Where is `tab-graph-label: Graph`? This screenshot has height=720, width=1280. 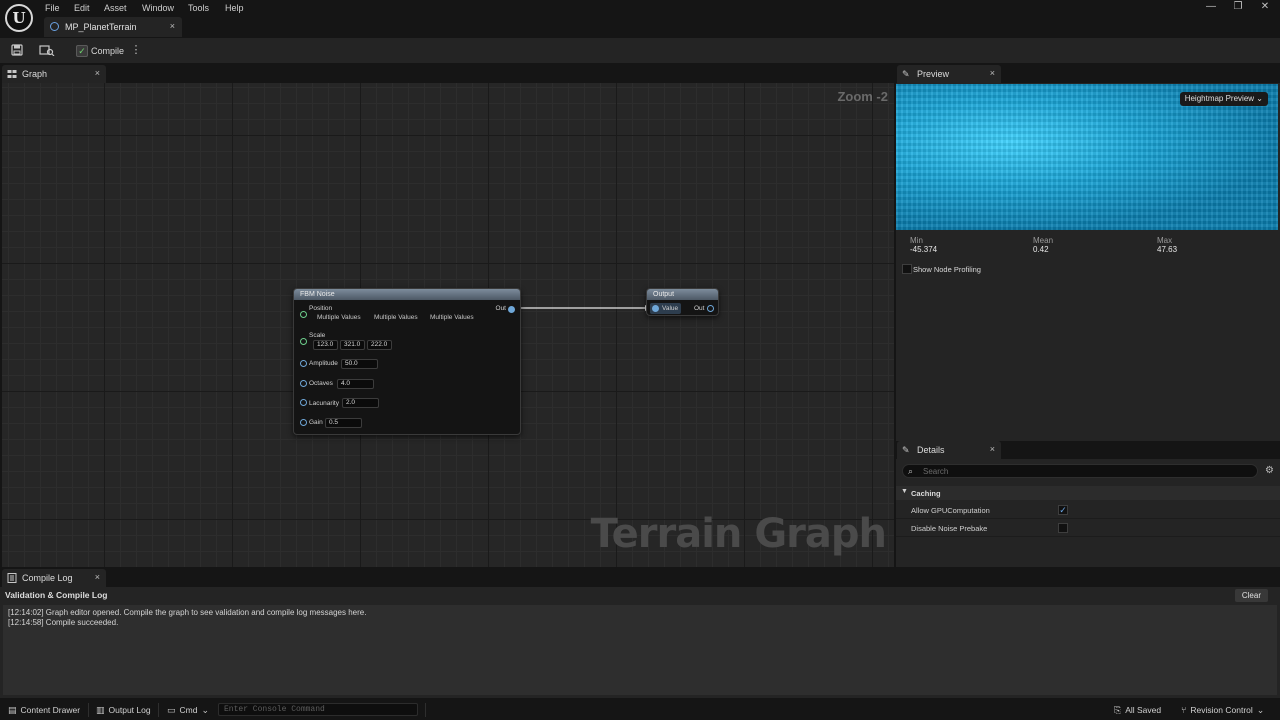
tab-graph-label: Graph is located at coordinates (35, 74).